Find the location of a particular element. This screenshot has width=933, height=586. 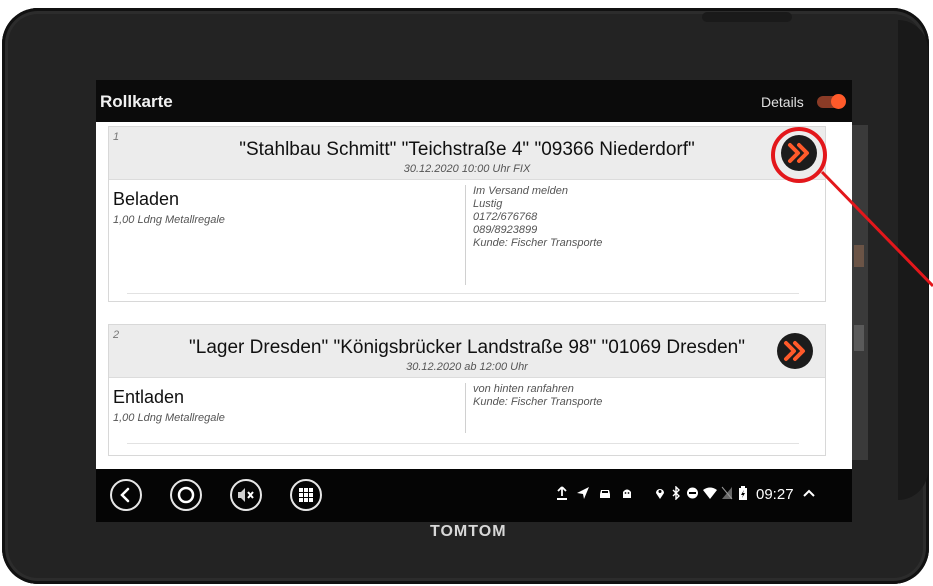

upload-icon is located at coordinates (562, 493).